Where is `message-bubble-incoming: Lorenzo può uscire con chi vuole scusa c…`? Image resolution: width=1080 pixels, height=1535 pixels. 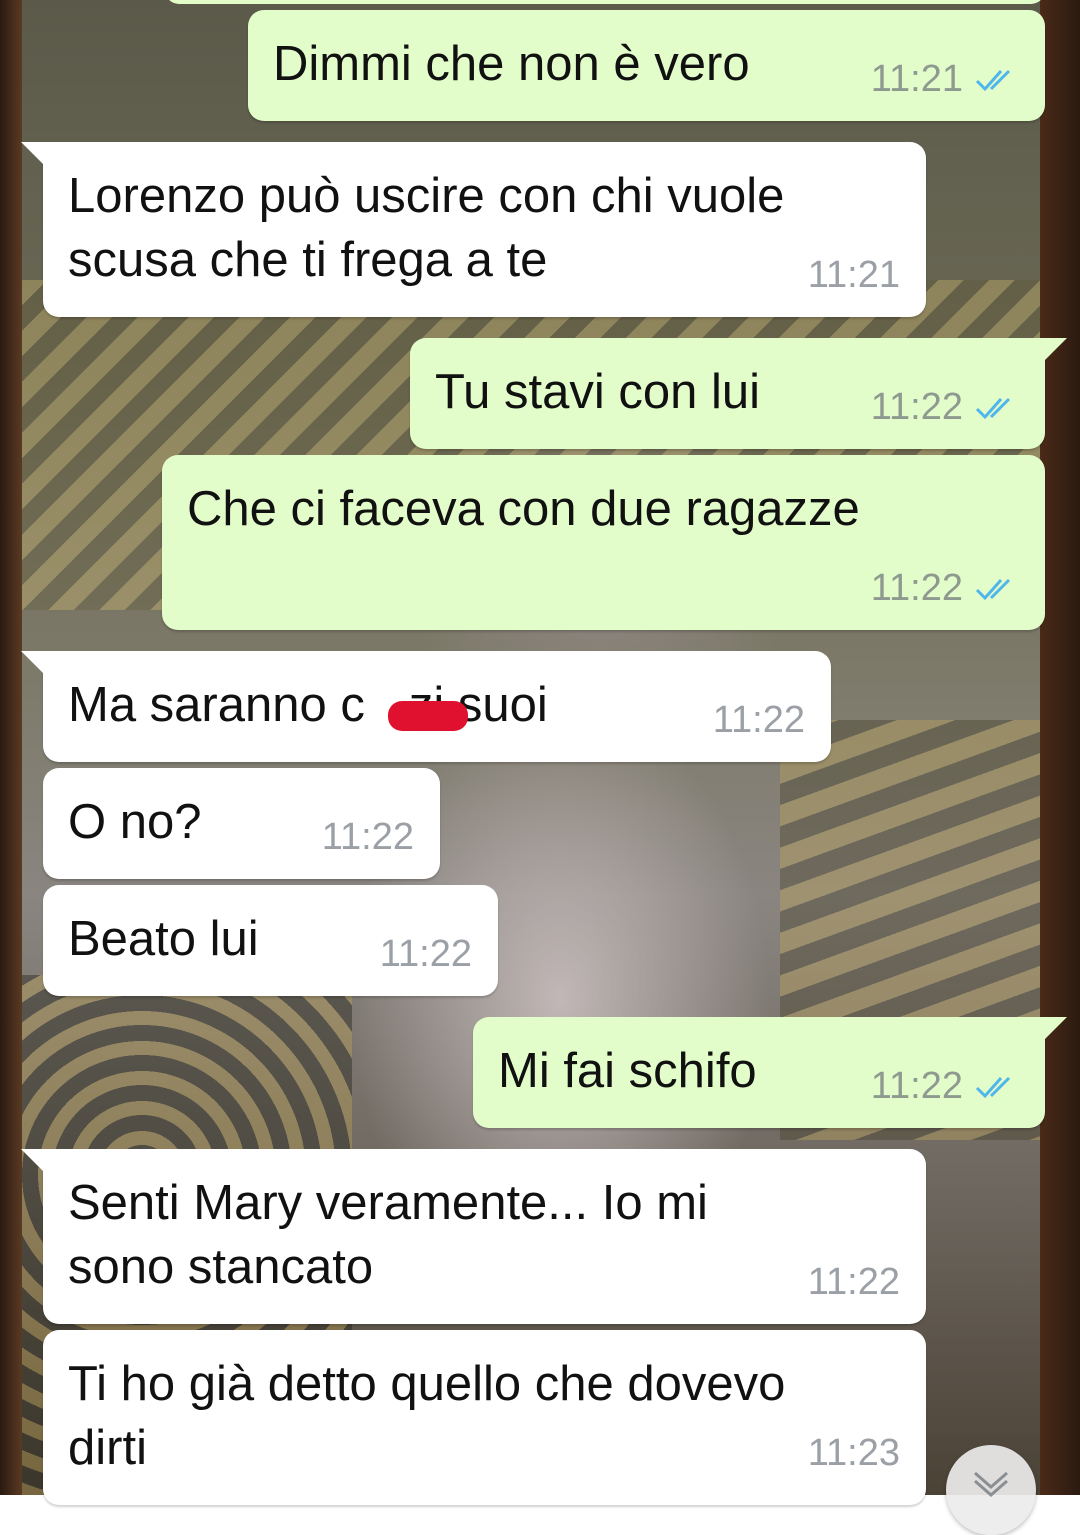
message-bubble-incoming: Lorenzo può uscire con chi vuole scusa c… is located at coordinates (473, 229).